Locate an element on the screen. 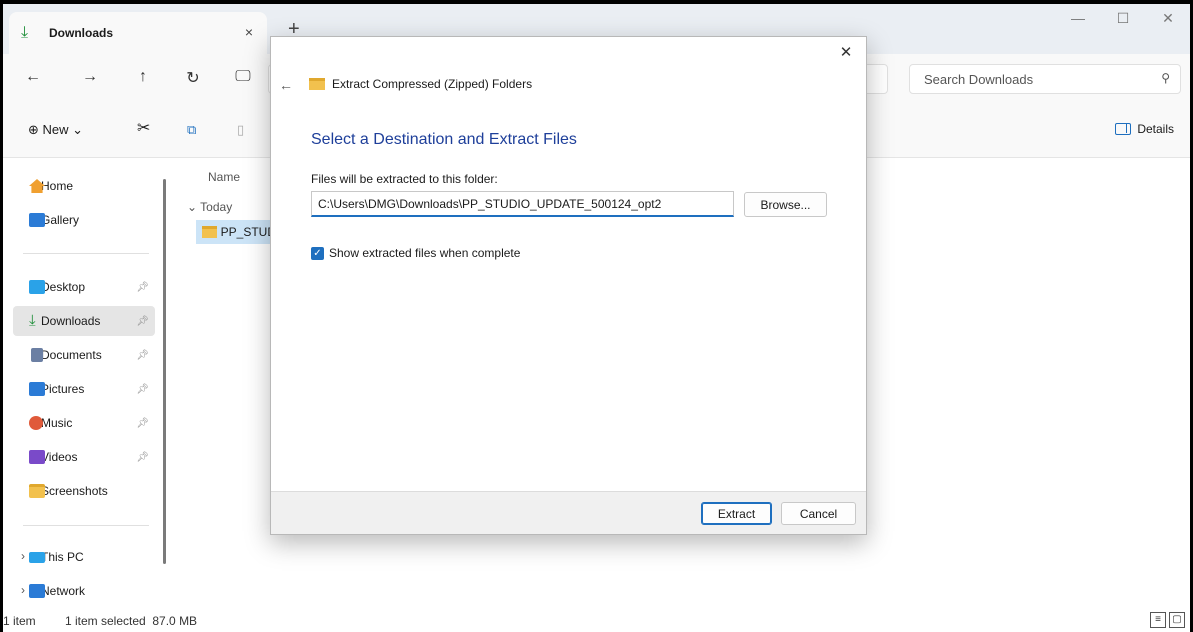 The height and width of the screenshot is (632, 1193). folder-icon is located at coordinates (37, 491).